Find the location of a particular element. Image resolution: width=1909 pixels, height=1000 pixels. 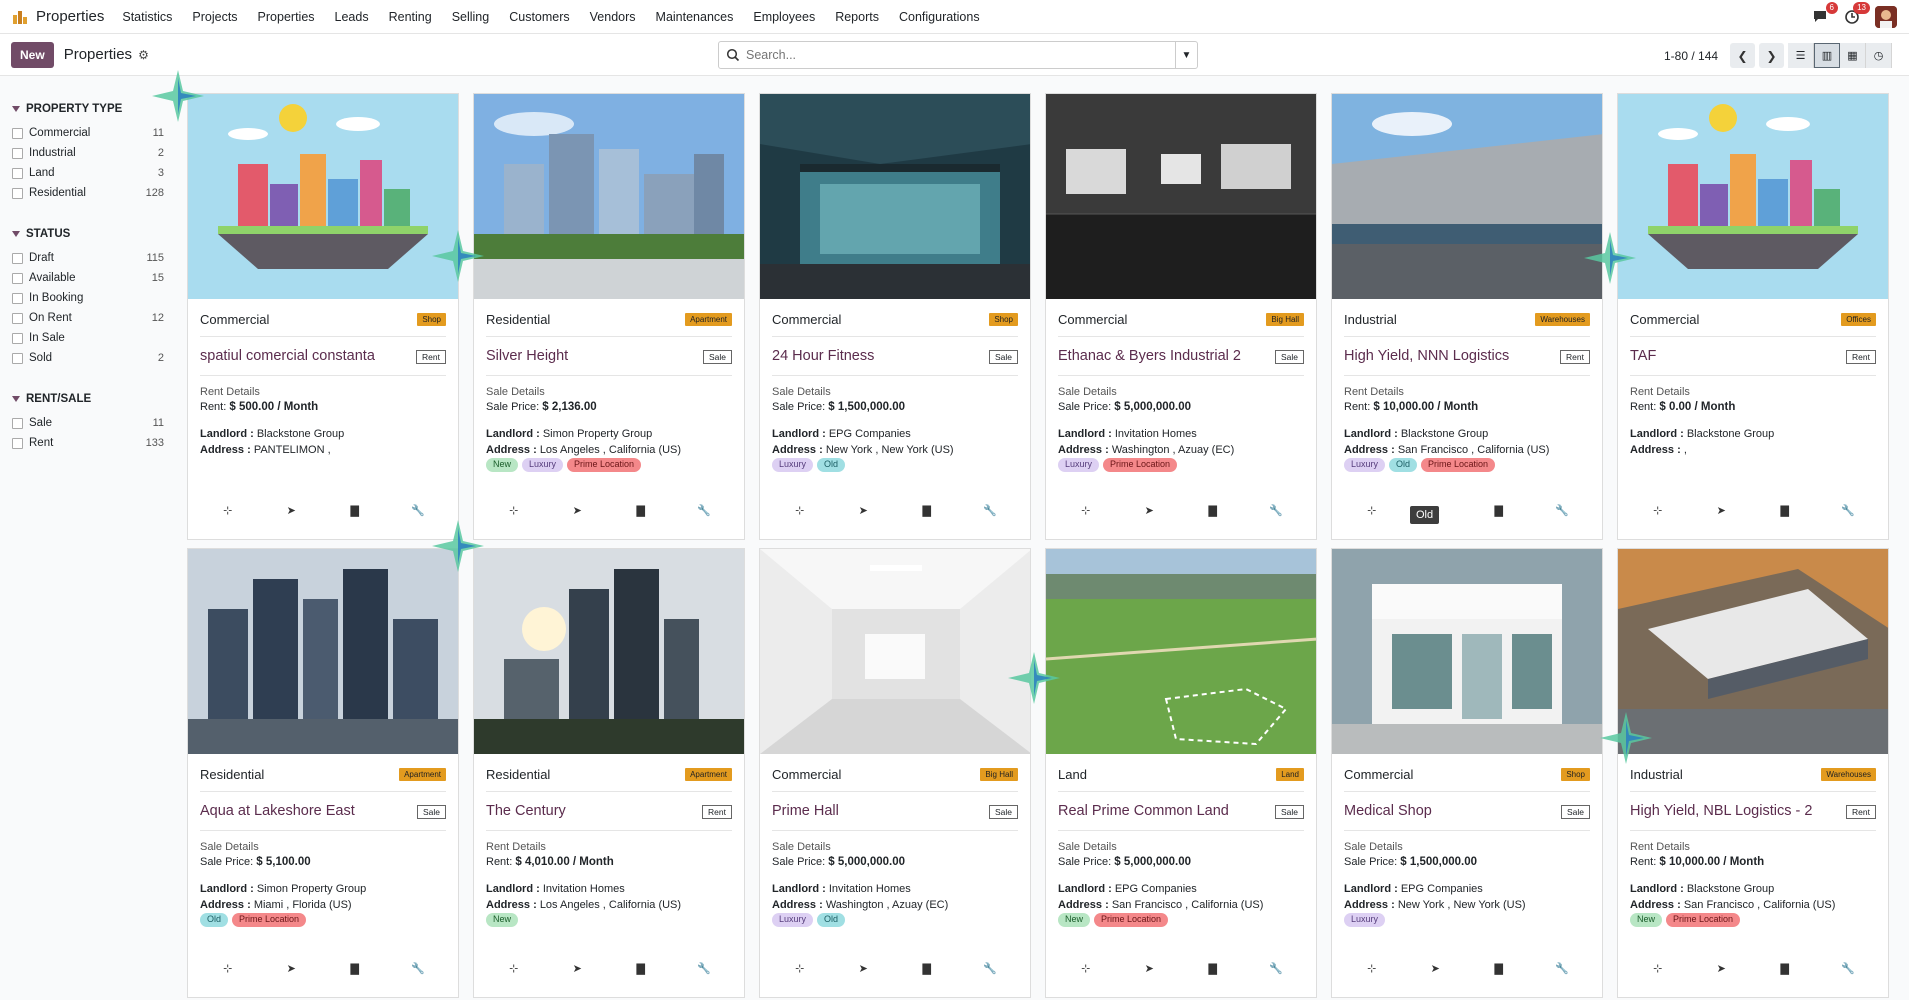

facet-option: Rent 133 is located at coordinates (88, 443).